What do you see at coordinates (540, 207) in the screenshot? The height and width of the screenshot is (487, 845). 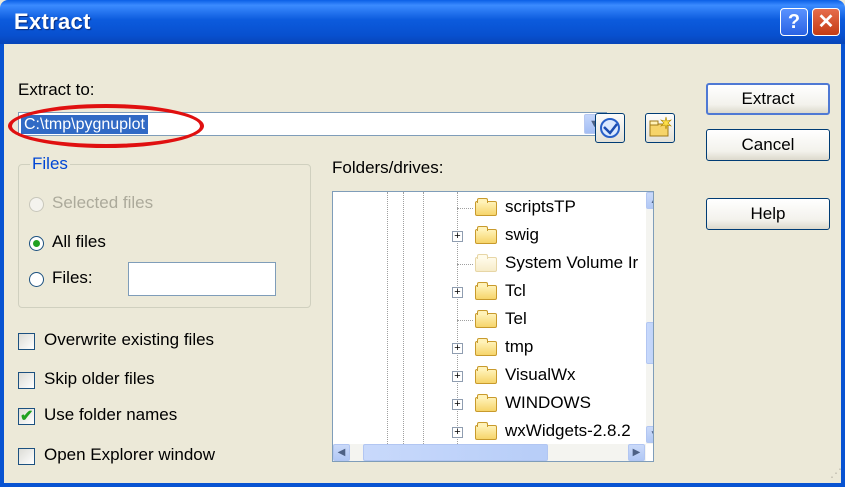 I see `folder-item: scriptsTP` at bounding box center [540, 207].